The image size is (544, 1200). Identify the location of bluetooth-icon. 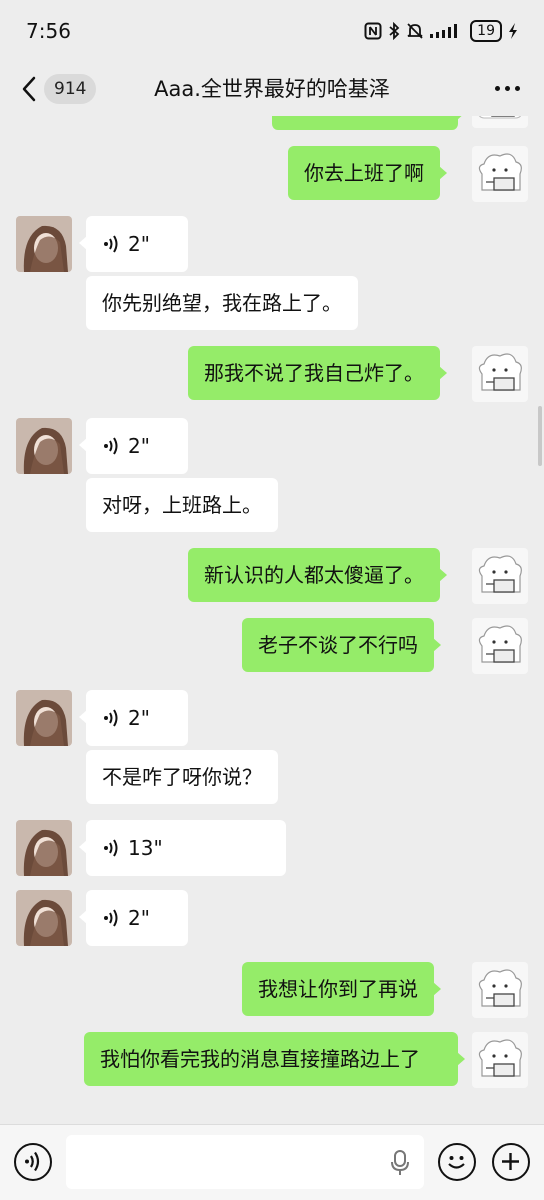
(394, 31).